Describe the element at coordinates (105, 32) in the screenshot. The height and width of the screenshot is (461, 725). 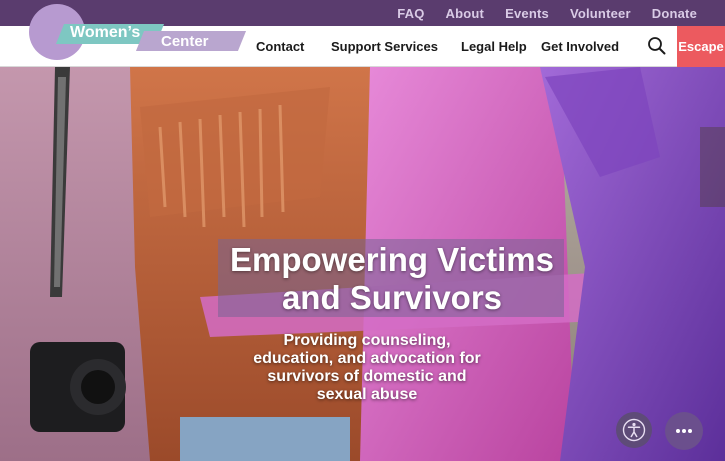
I see `logo-text-womens: Women’s` at that location.